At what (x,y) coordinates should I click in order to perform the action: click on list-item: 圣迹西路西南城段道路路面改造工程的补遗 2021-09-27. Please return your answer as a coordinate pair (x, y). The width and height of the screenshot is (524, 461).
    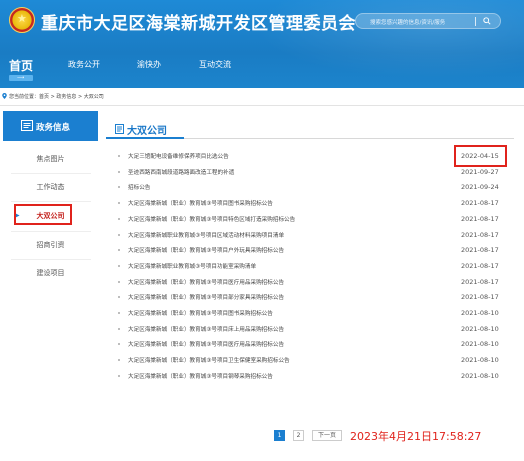
    Looking at the image, I should click on (306, 173).